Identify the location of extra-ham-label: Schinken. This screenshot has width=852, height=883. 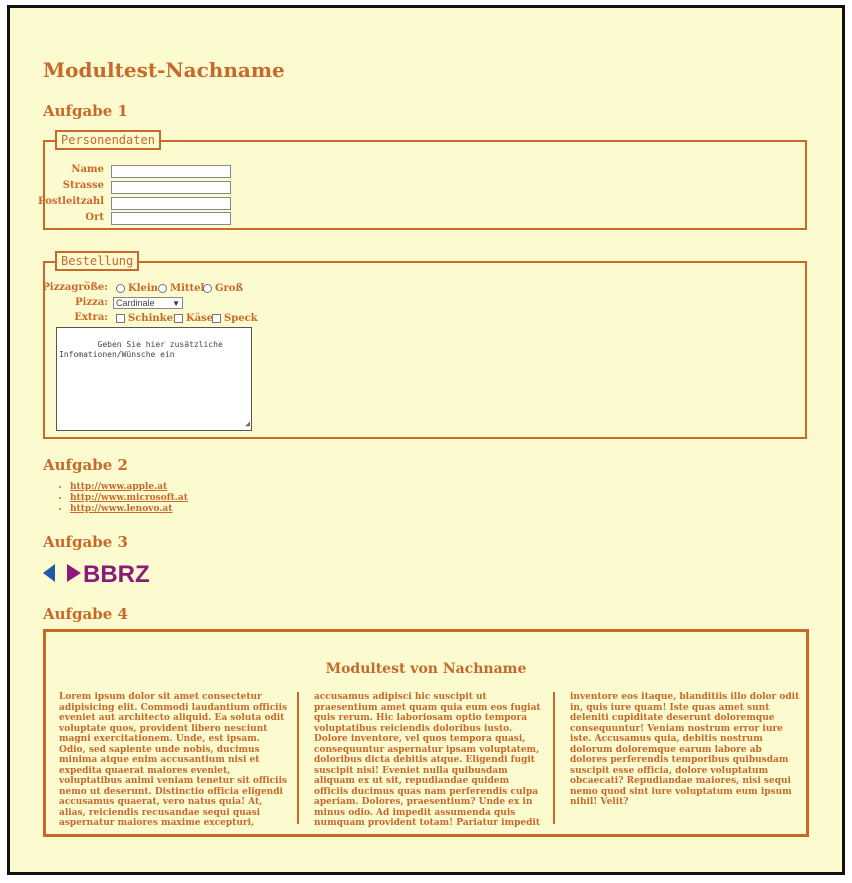
(154, 318).